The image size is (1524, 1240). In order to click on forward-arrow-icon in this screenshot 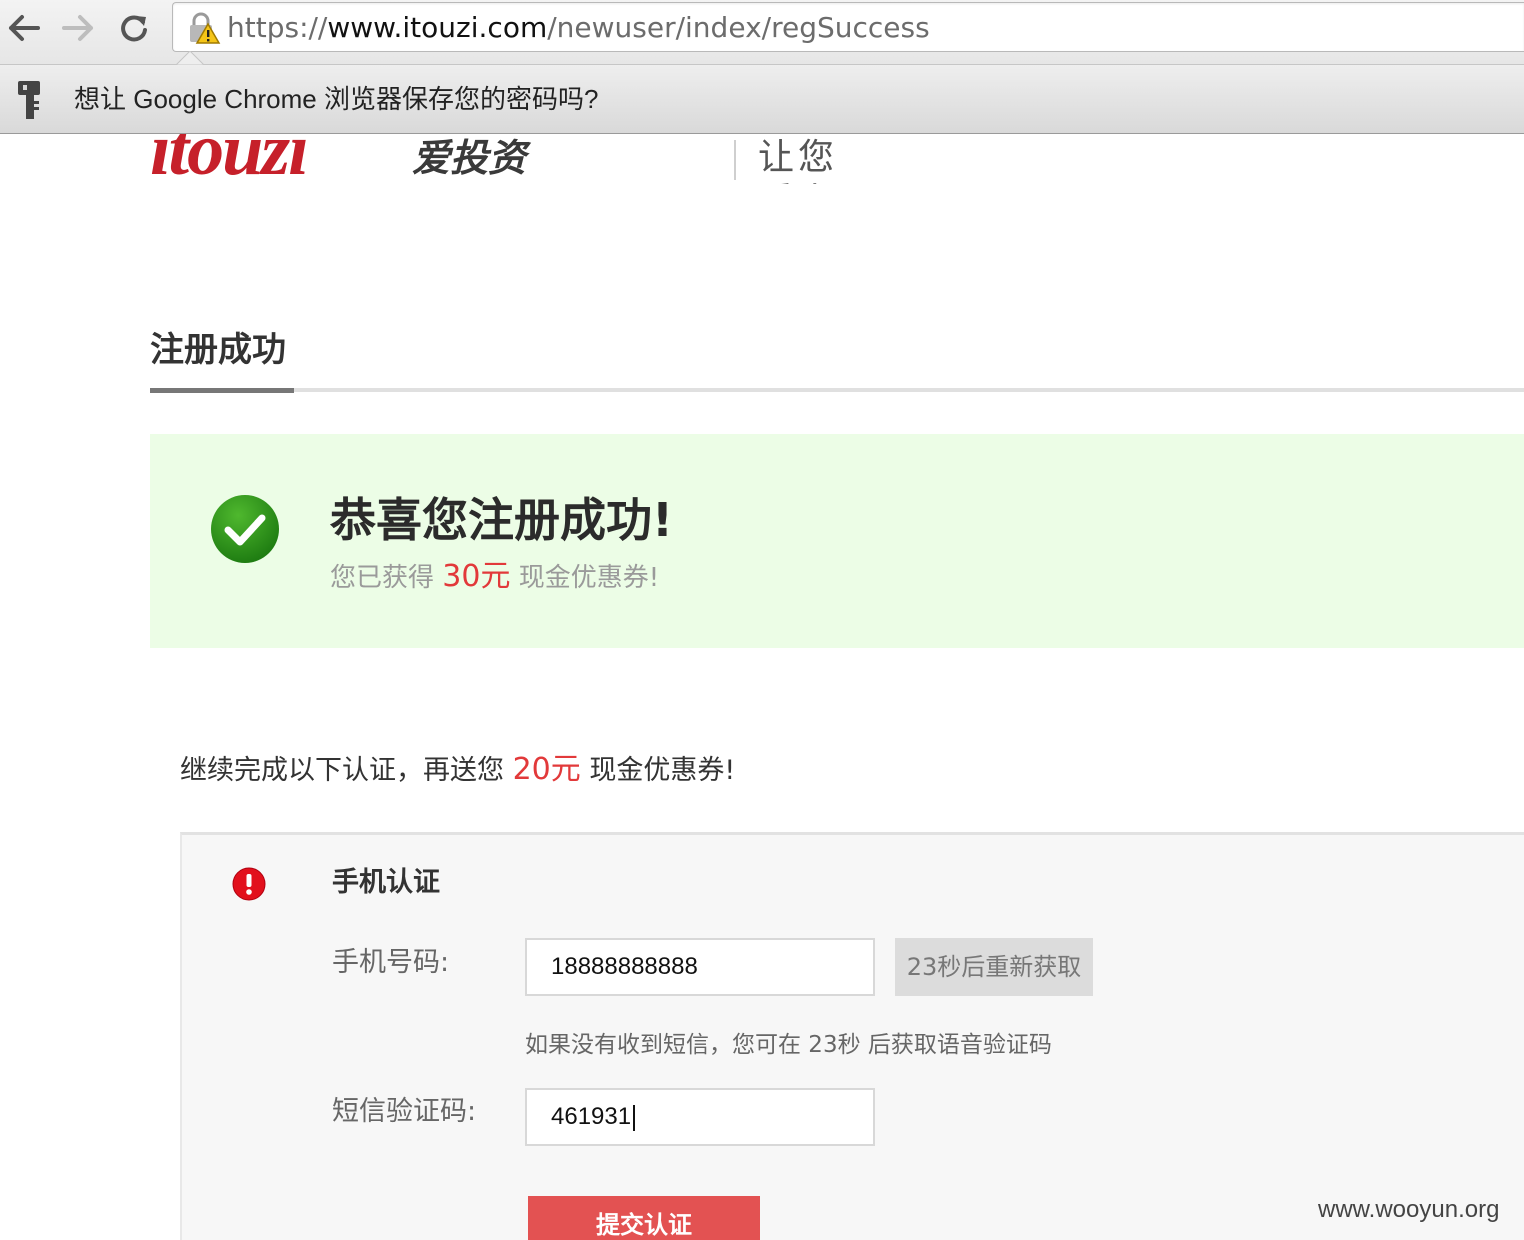, I will do `click(77, 28)`.